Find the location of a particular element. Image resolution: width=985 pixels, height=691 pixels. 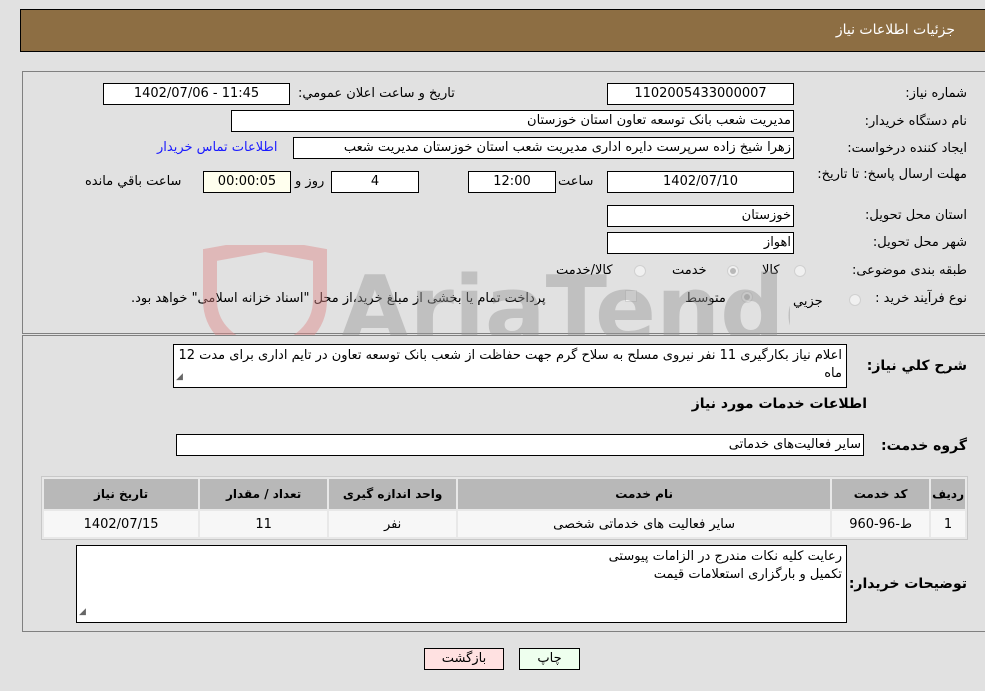

buyer-notes-label: توضیحات خریدار: is located at coordinates (907, 584).